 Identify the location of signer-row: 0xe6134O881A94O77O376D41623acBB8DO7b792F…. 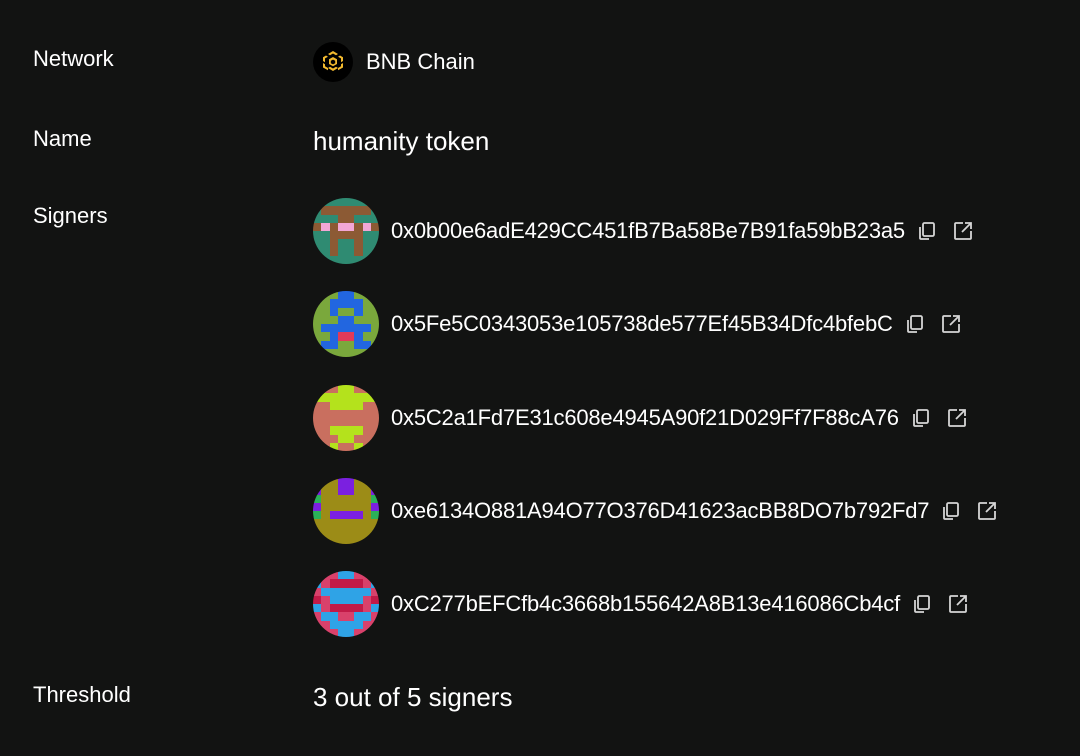
(657, 511).